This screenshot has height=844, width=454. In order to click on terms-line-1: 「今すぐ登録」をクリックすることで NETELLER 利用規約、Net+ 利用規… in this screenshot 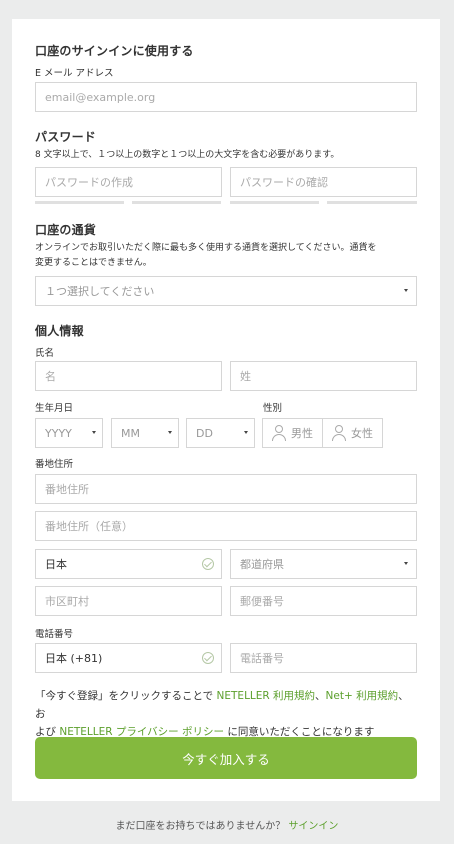, I will do `click(227, 705)`.